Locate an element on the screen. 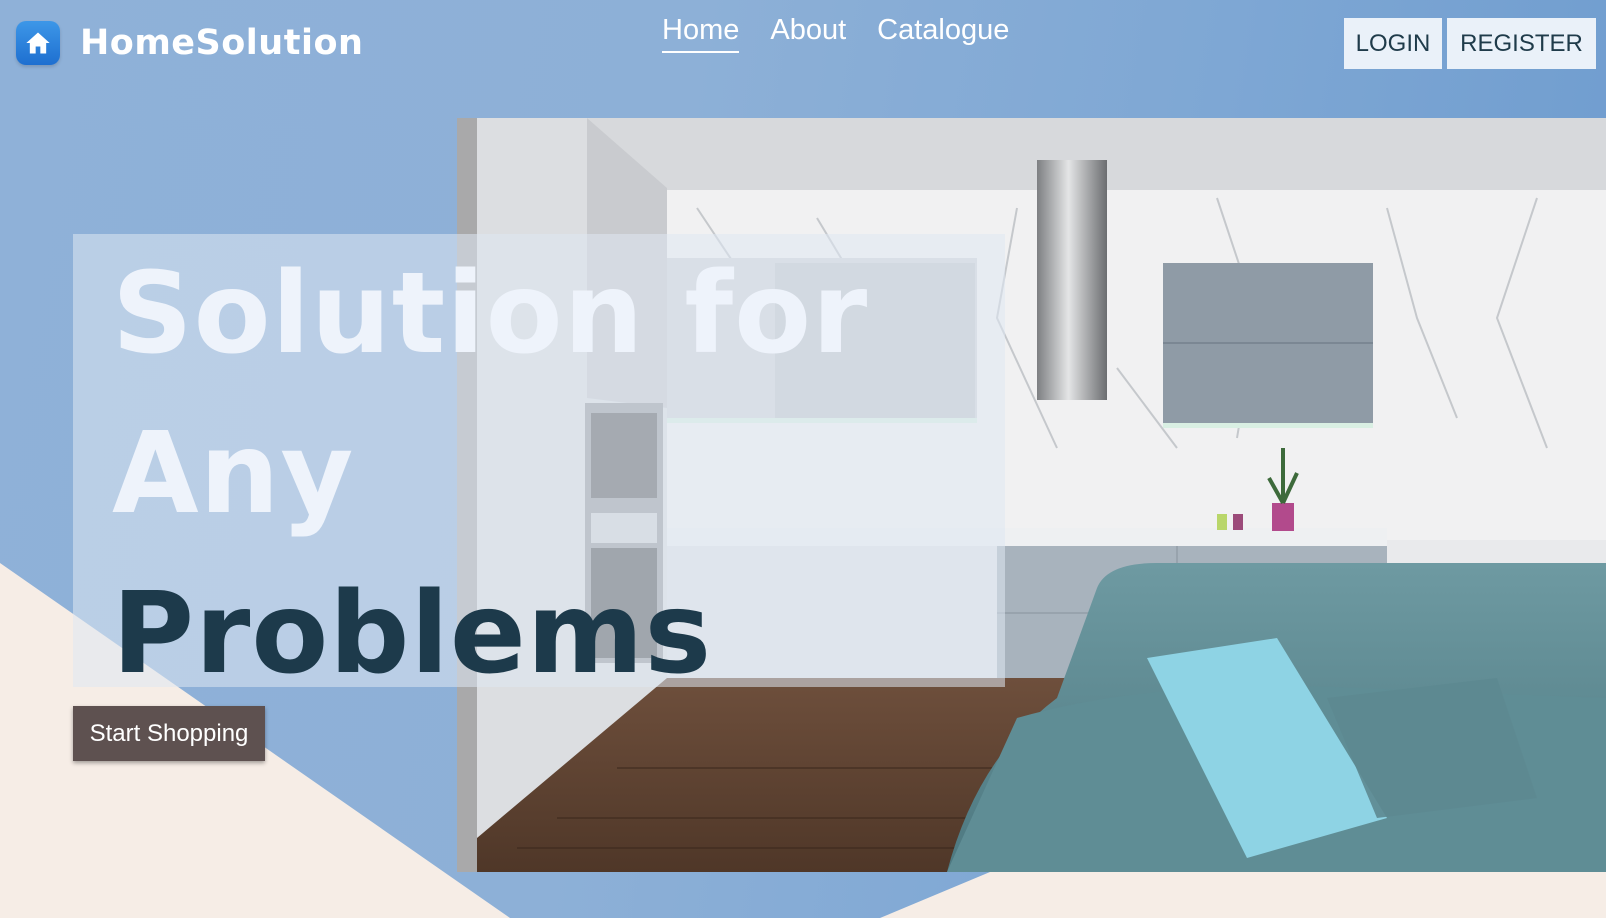 The height and width of the screenshot is (918, 1606). brand-name: HomeSolution is located at coordinates (222, 43).